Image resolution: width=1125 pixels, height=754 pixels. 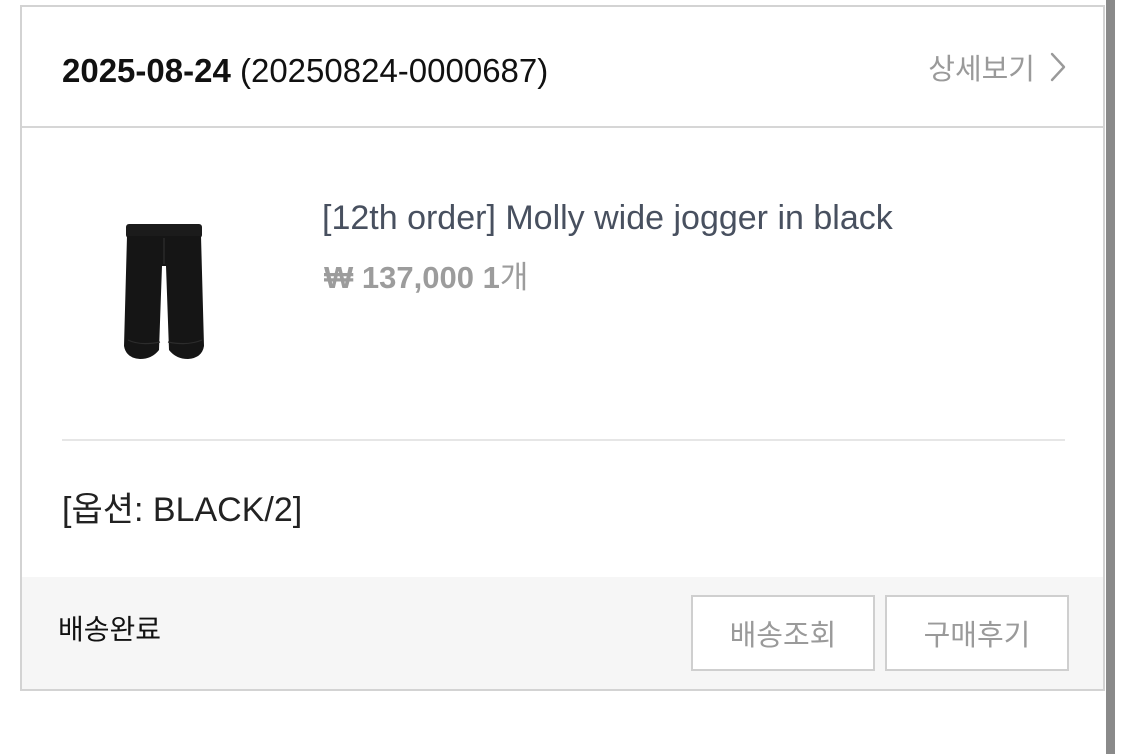 I want to click on option-value: : BLACK/2], so click(x=218, y=510).